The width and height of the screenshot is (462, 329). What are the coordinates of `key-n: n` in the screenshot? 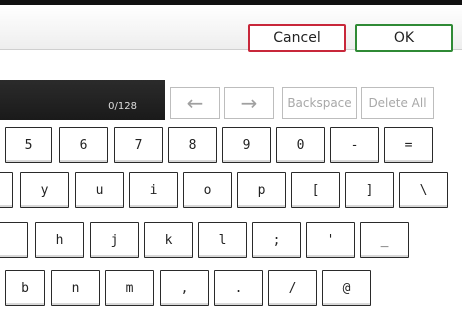 It's located at (75, 288).